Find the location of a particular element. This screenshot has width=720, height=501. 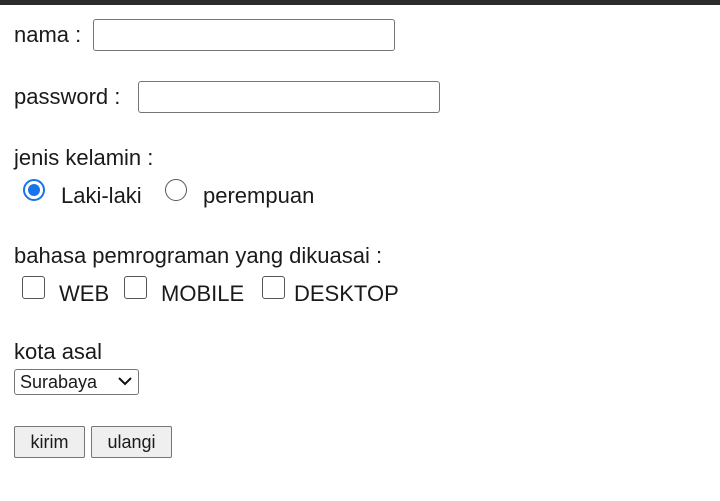

name-input is located at coordinates (244, 35).